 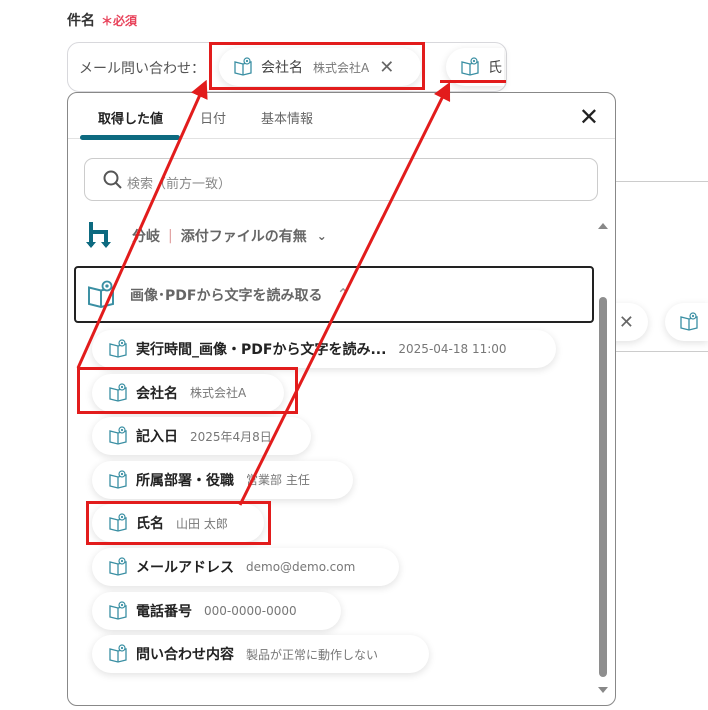 I want to click on ocr-section-header: 画像･PDFから文字を読み取る ⌃, so click(x=334, y=294).